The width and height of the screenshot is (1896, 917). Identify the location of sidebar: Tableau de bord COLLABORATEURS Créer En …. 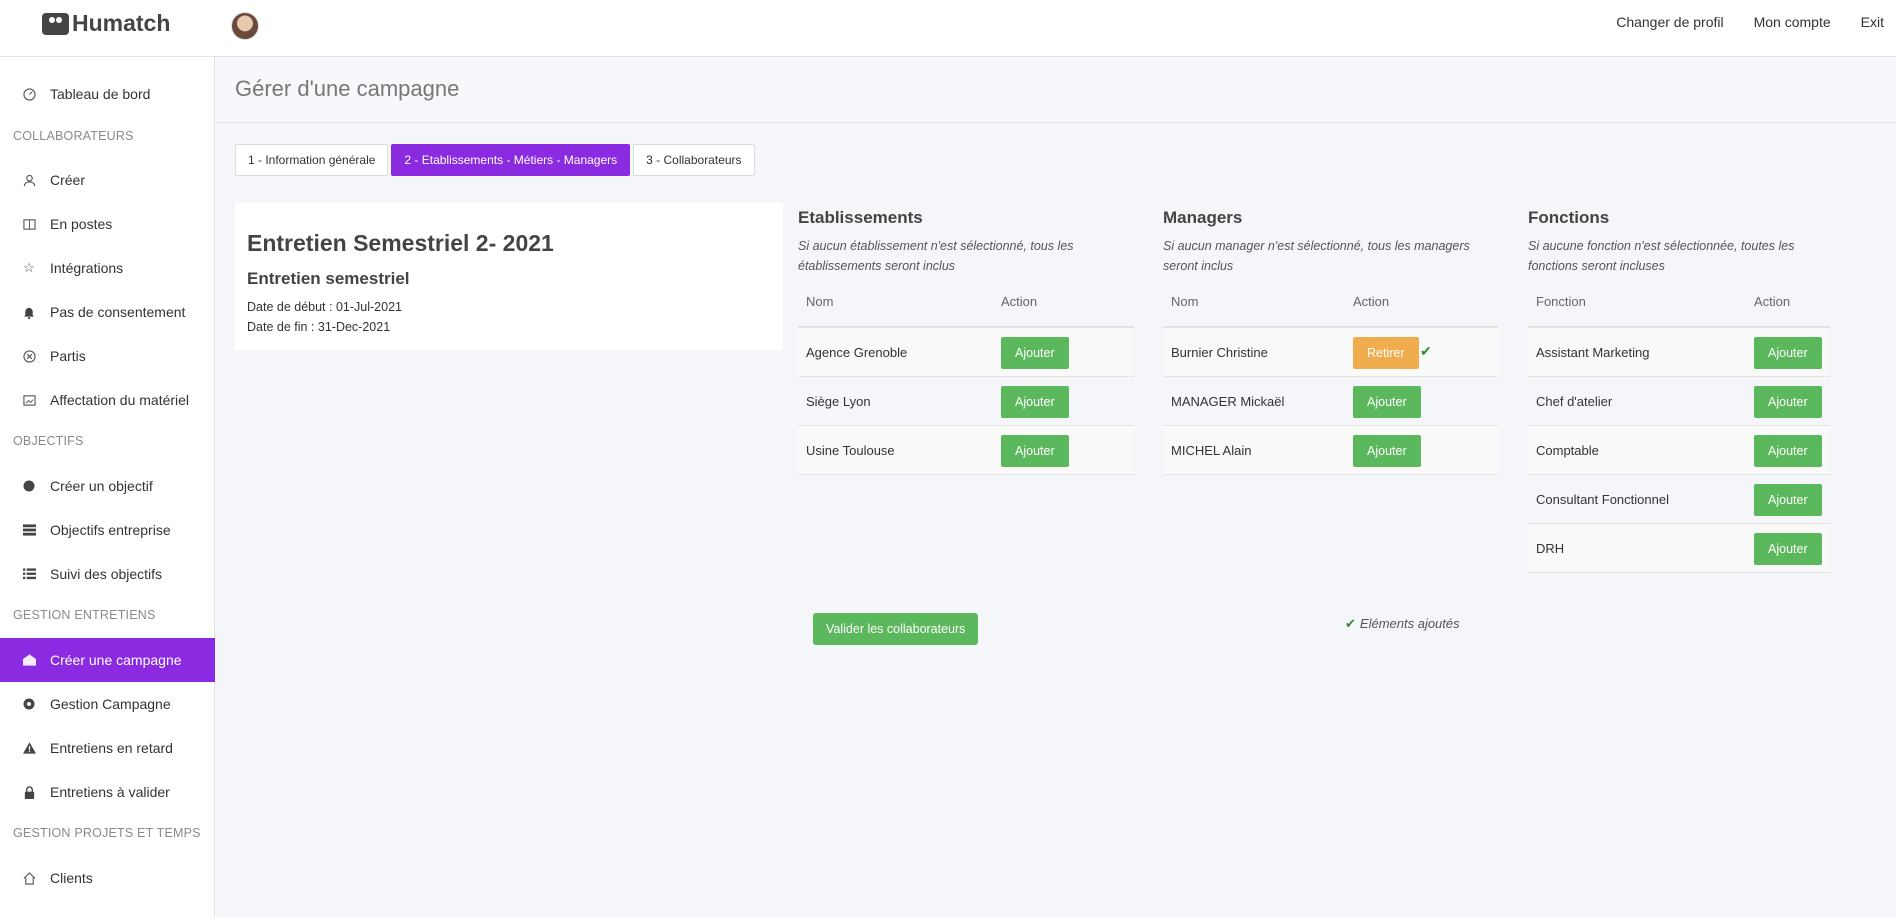
(107, 487).